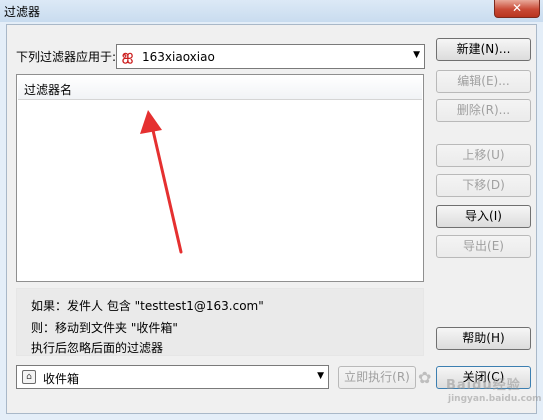  What do you see at coordinates (97, 348) in the screenshot?
I see `description-stop: 执行后忽略后面的过滤器` at bounding box center [97, 348].